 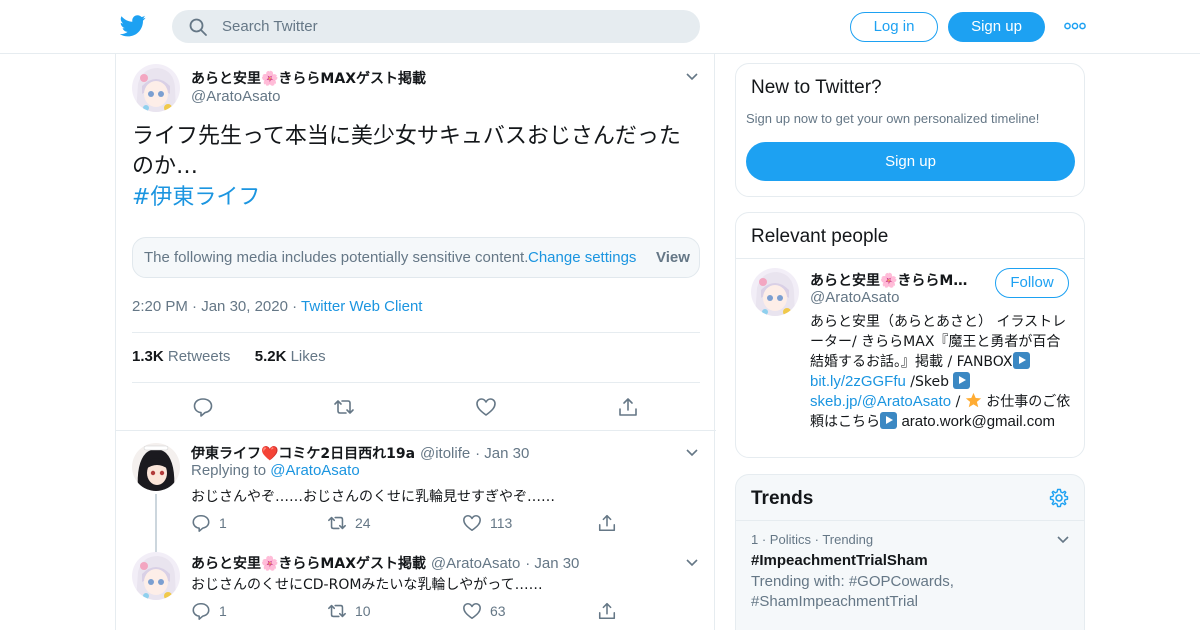 I want to click on bio-link: skeb.jp/@AratoAsato, so click(x=880, y=401).